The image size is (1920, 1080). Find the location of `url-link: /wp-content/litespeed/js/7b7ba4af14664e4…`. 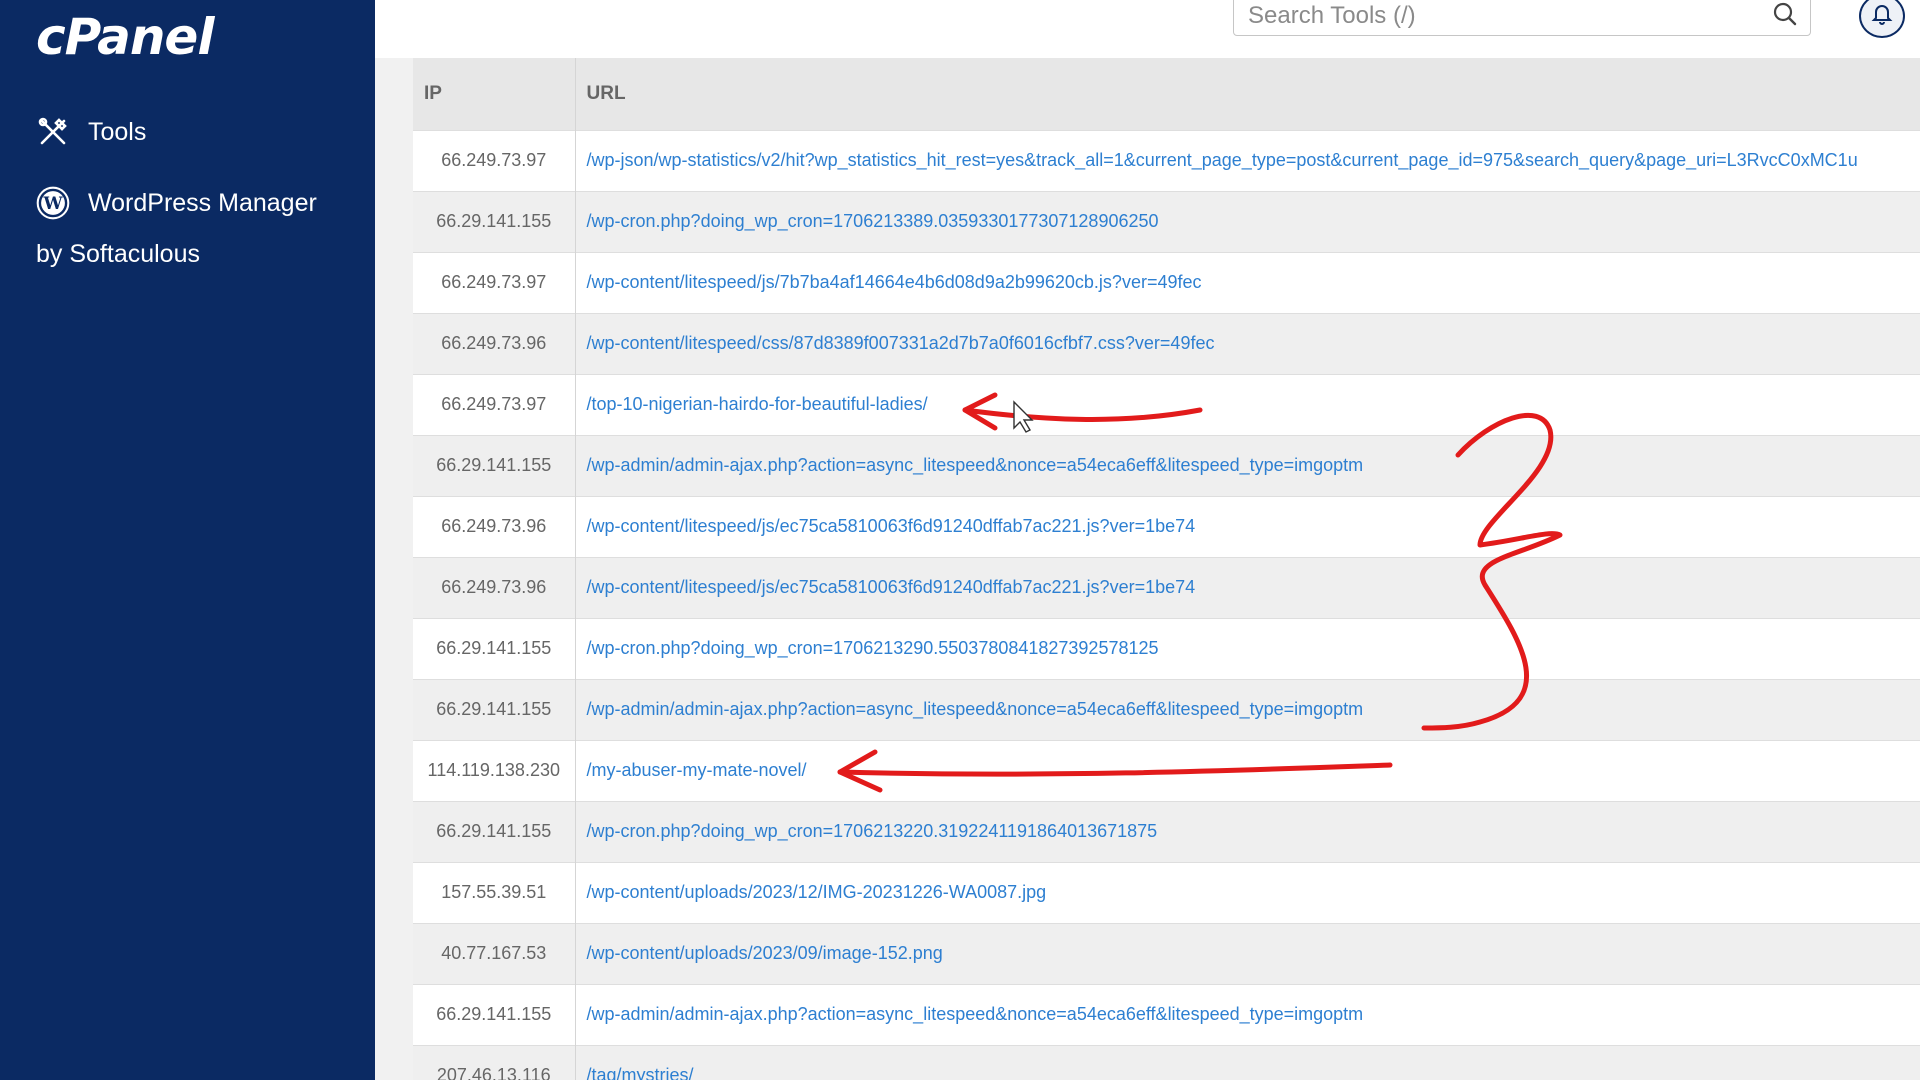

url-link: /wp-content/litespeed/js/7b7ba4af14664e4… is located at coordinates (894, 282).